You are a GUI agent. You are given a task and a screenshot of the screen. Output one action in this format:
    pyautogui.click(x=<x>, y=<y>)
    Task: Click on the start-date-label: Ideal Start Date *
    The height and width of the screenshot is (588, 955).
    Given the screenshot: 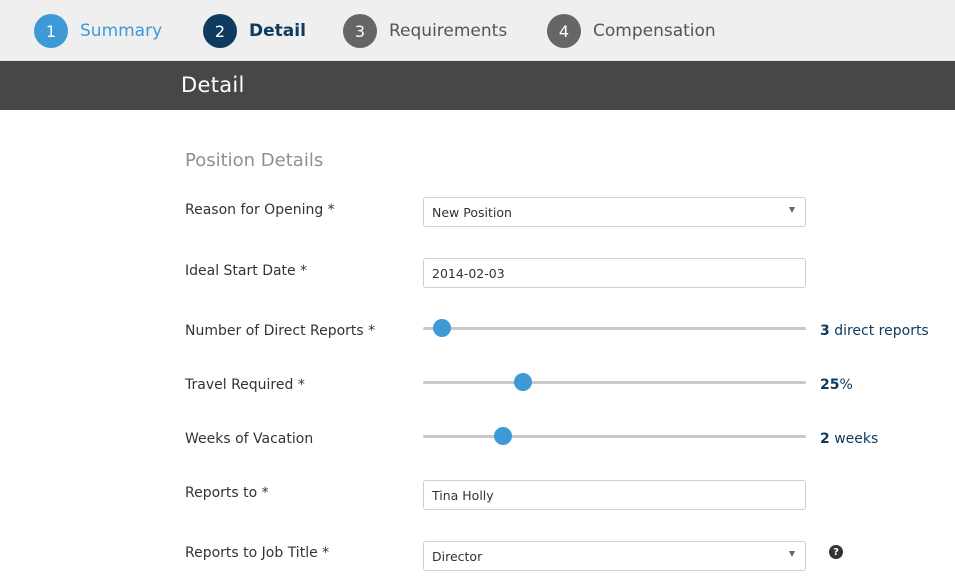 What is the action you would take?
    pyautogui.click(x=246, y=271)
    